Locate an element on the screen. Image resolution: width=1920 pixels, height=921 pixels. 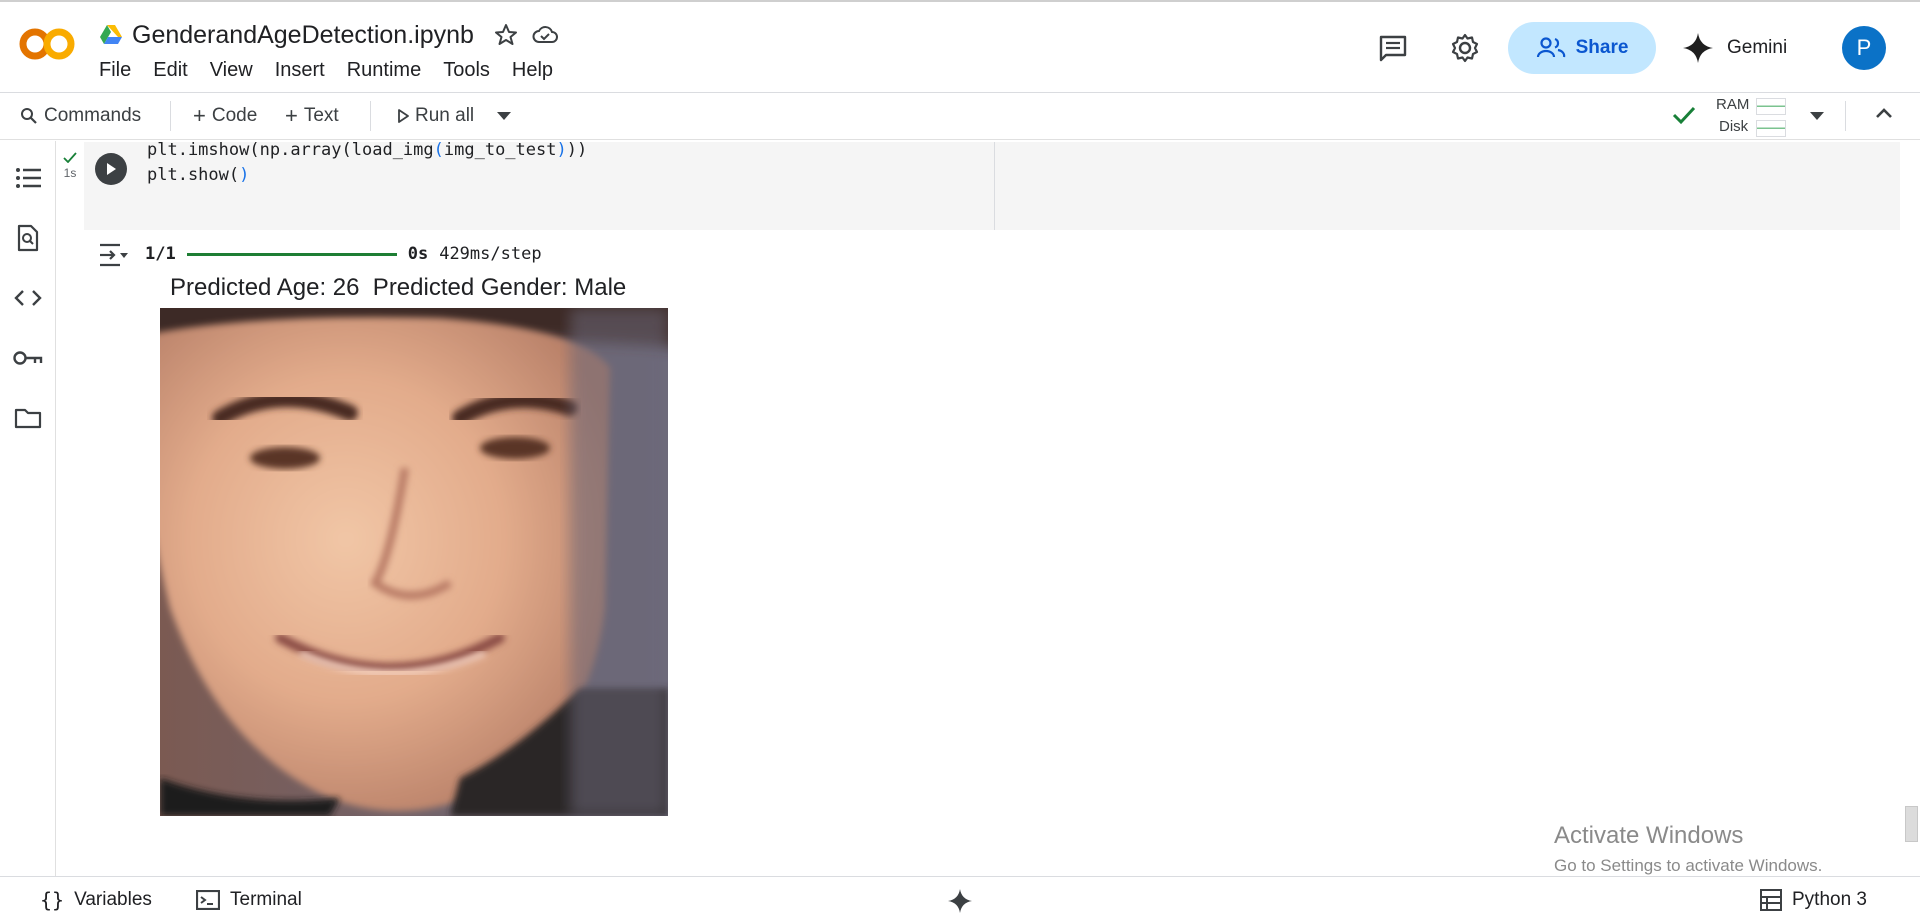
gemini-button: Gemini is located at coordinates (1735, 48).